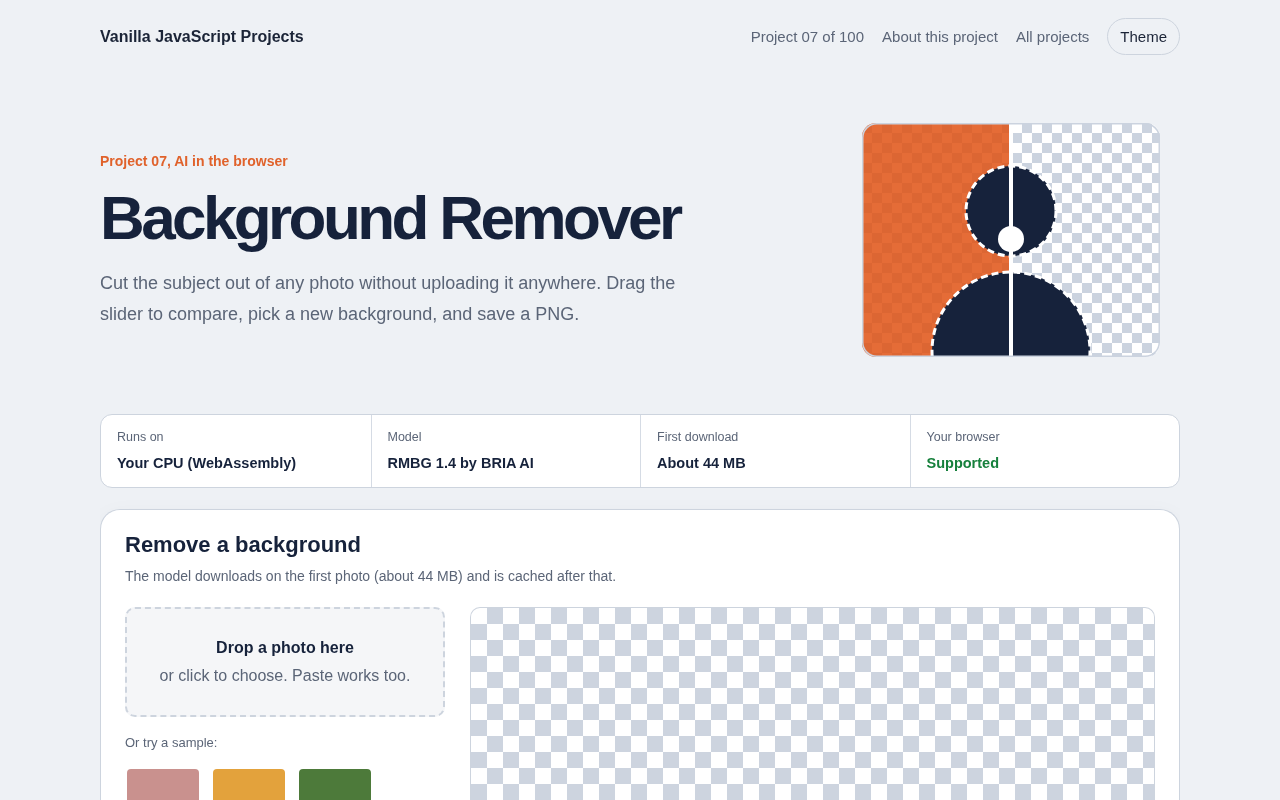 This screenshot has height=800, width=1280. I want to click on project-counter: Project 07 of 100, so click(807, 36).